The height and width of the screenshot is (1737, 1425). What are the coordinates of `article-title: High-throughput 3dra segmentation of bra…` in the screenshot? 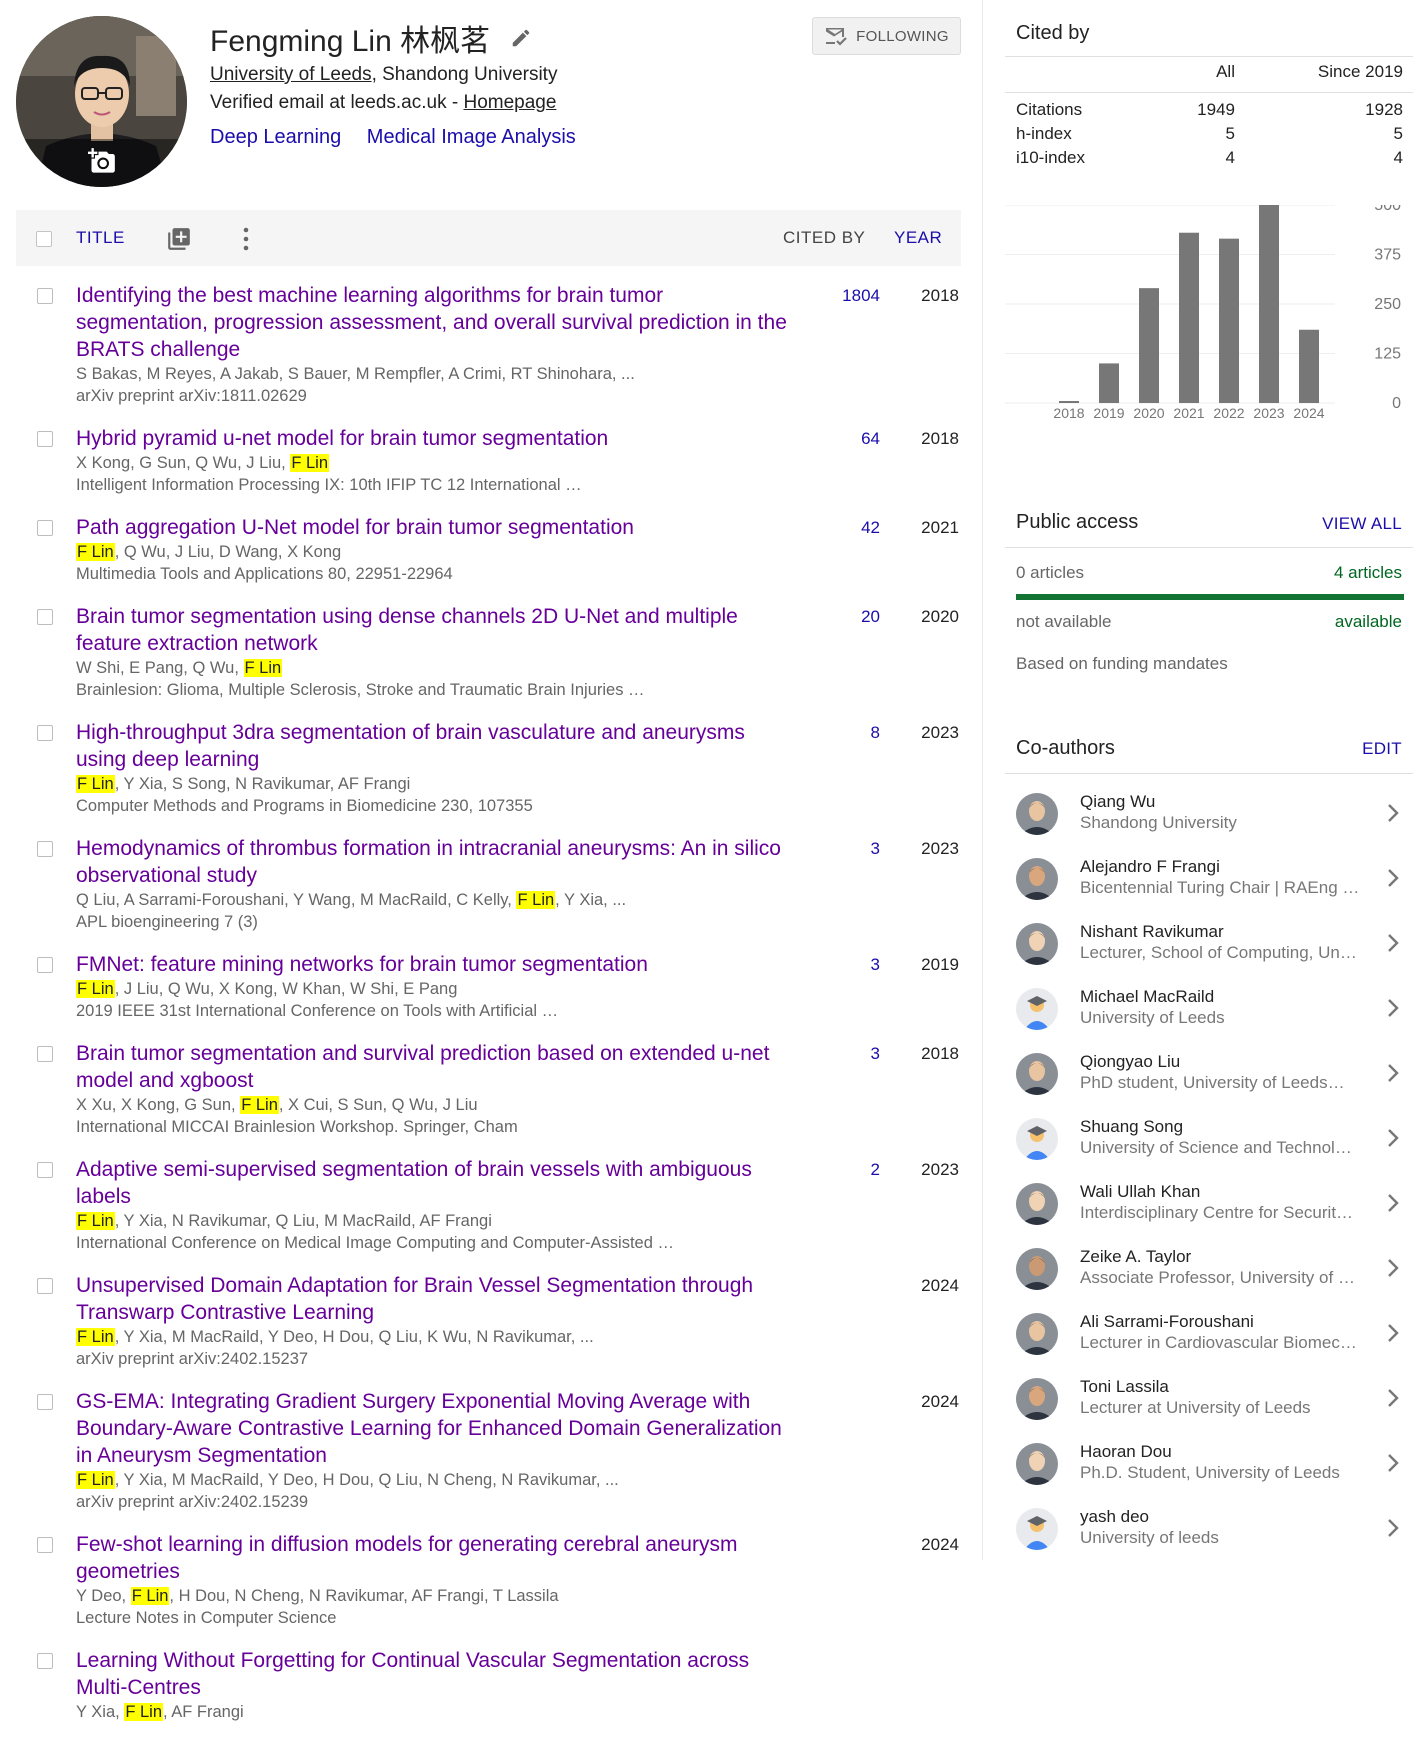 It's located at (436, 746).